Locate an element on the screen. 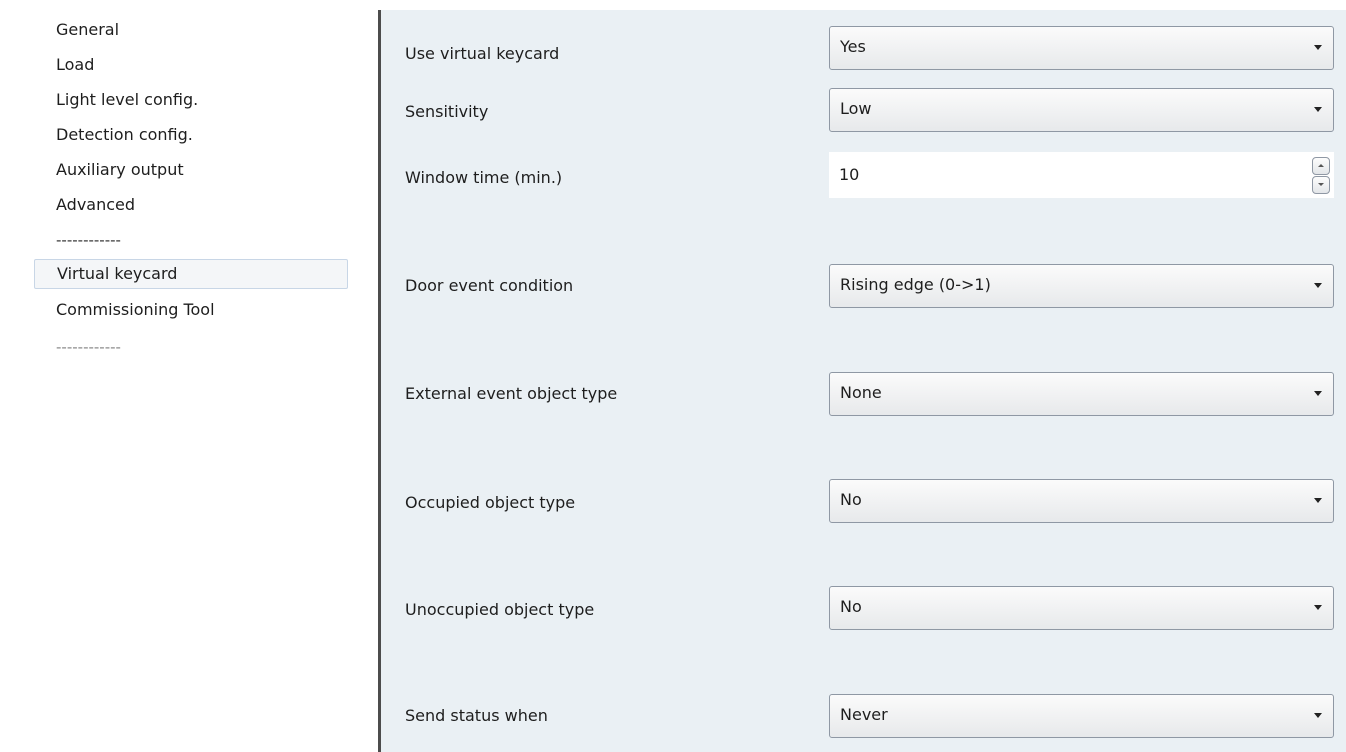 The width and height of the screenshot is (1346, 752). sidebar-item-auxiliary-output: Auxiliary output is located at coordinates (120, 170).